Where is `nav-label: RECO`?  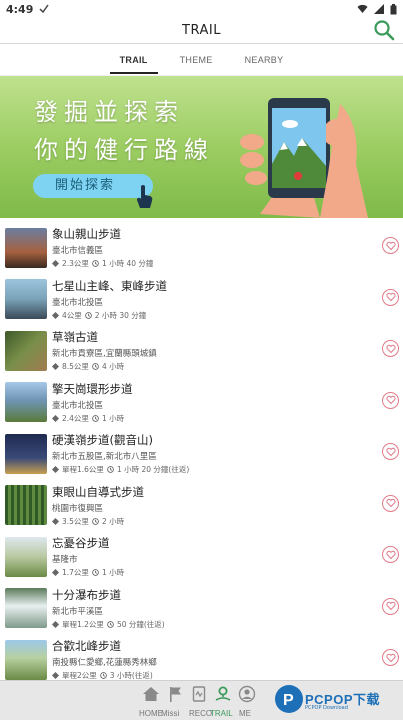 nav-label: RECO is located at coordinates (201, 713).